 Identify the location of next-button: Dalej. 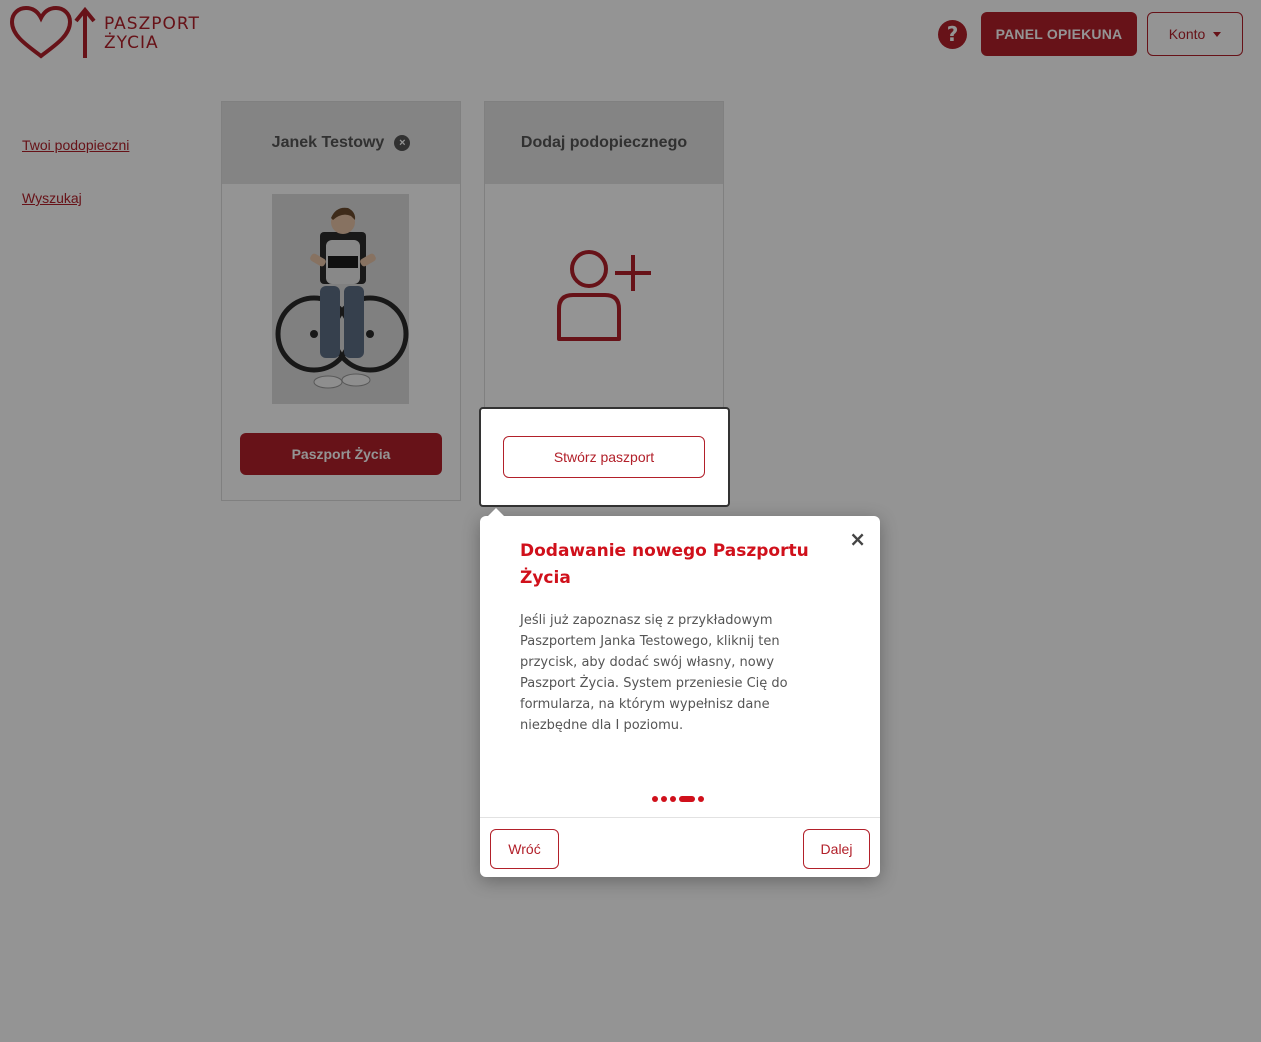
(836, 849).